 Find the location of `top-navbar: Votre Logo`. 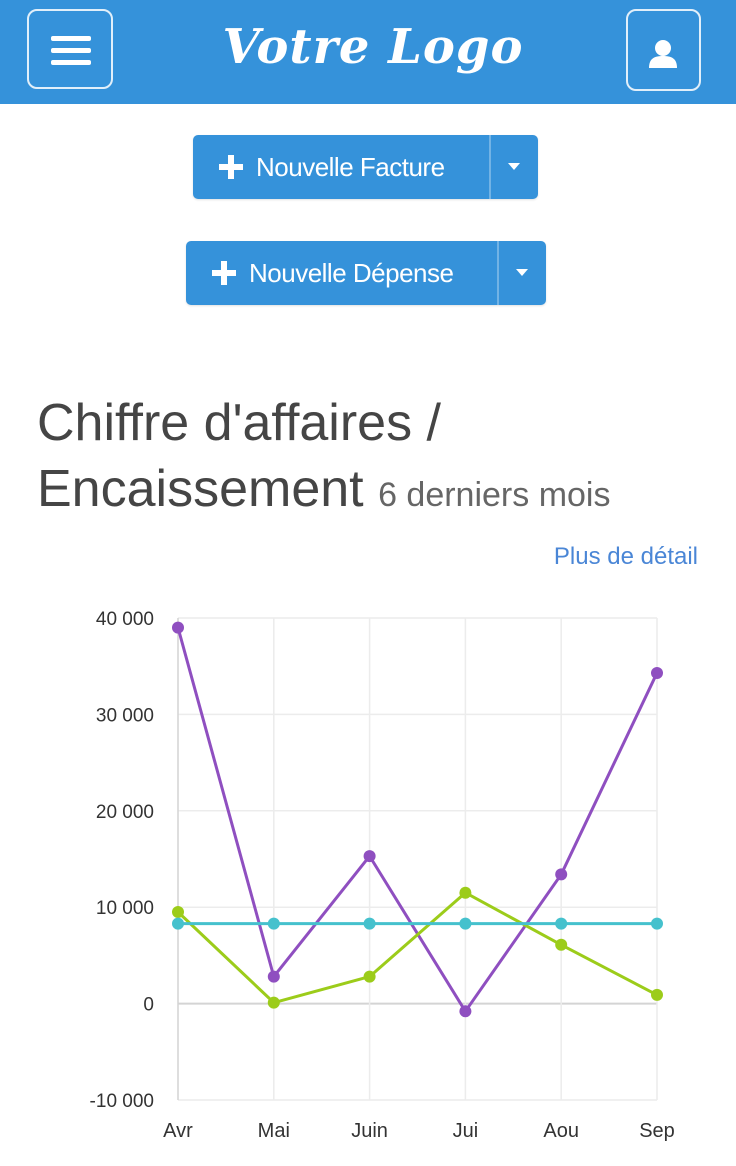

top-navbar: Votre Logo is located at coordinates (368, 52).